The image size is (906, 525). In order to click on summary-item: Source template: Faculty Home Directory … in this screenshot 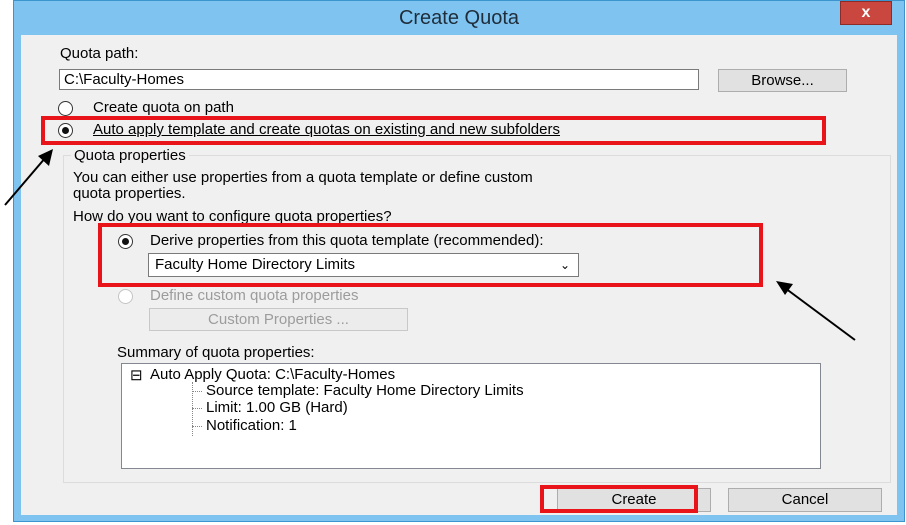, I will do `click(365, 390)`.